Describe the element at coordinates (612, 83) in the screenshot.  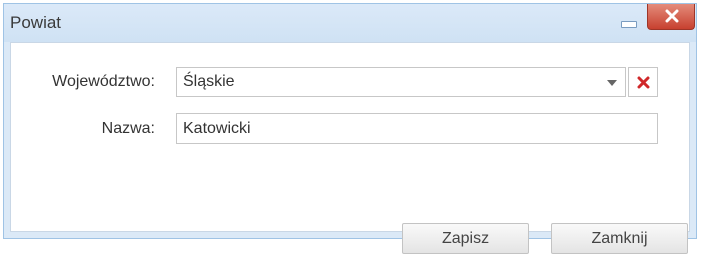
I see `chevron-down-icon` at that location.